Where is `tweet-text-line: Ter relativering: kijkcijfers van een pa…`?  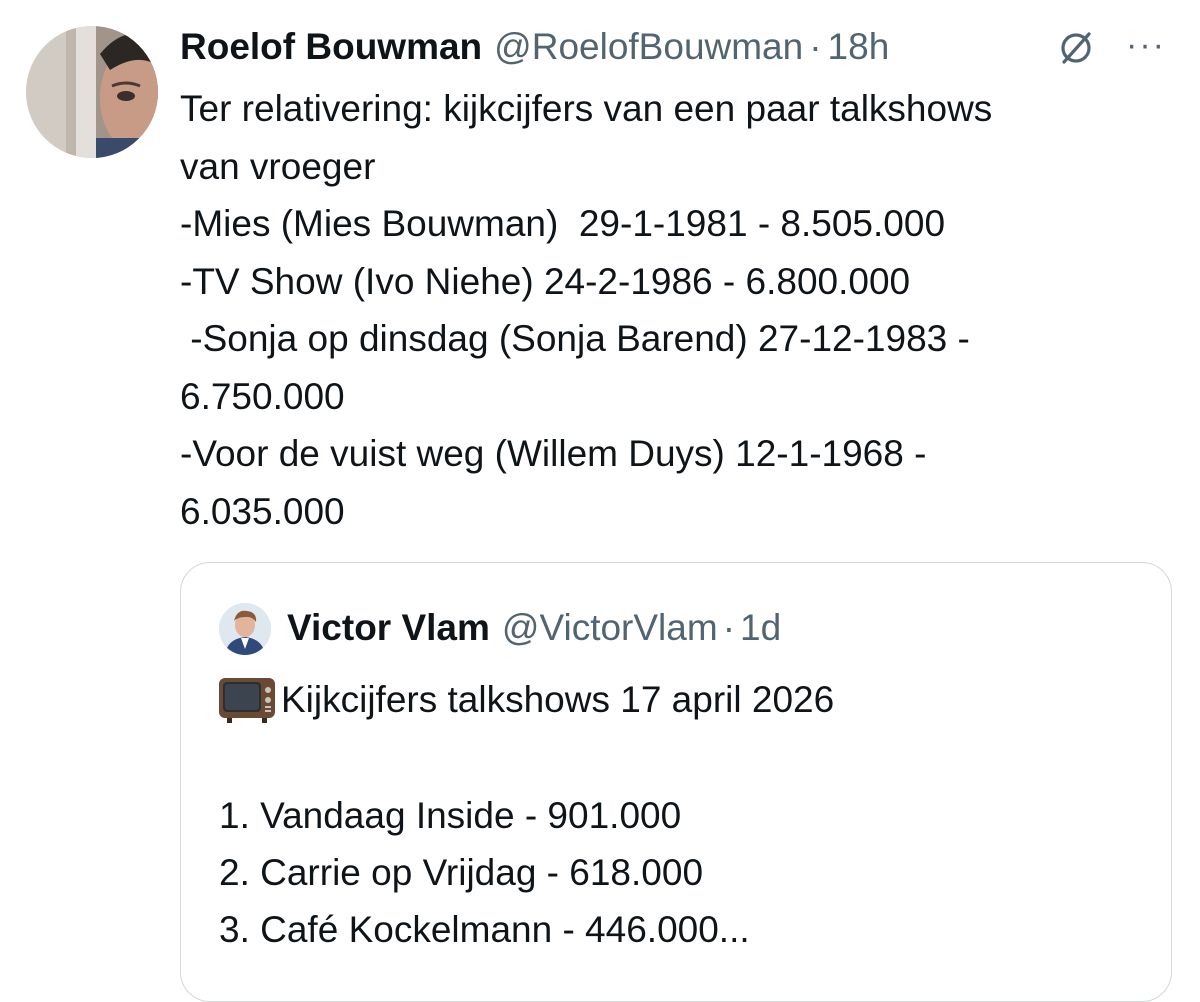 tweet-text-line: Ter relativering: kijkcijfers van een pa… is located at coordinates (586, 108).